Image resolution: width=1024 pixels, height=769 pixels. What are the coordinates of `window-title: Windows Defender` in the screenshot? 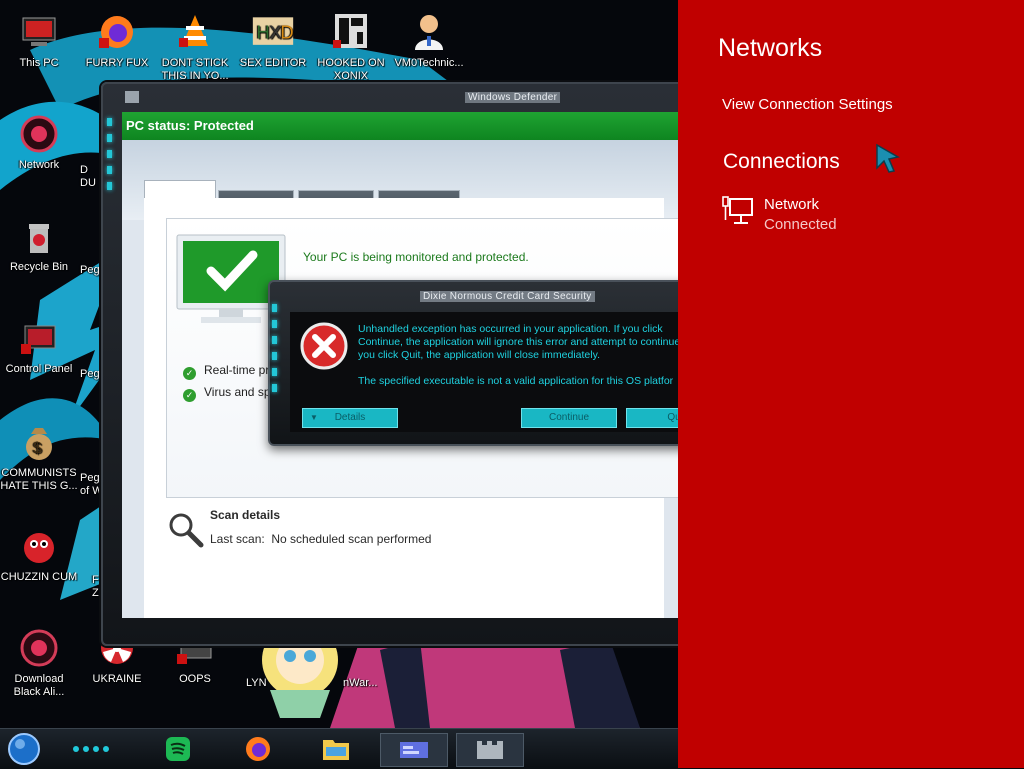 It's located at (513, 97).